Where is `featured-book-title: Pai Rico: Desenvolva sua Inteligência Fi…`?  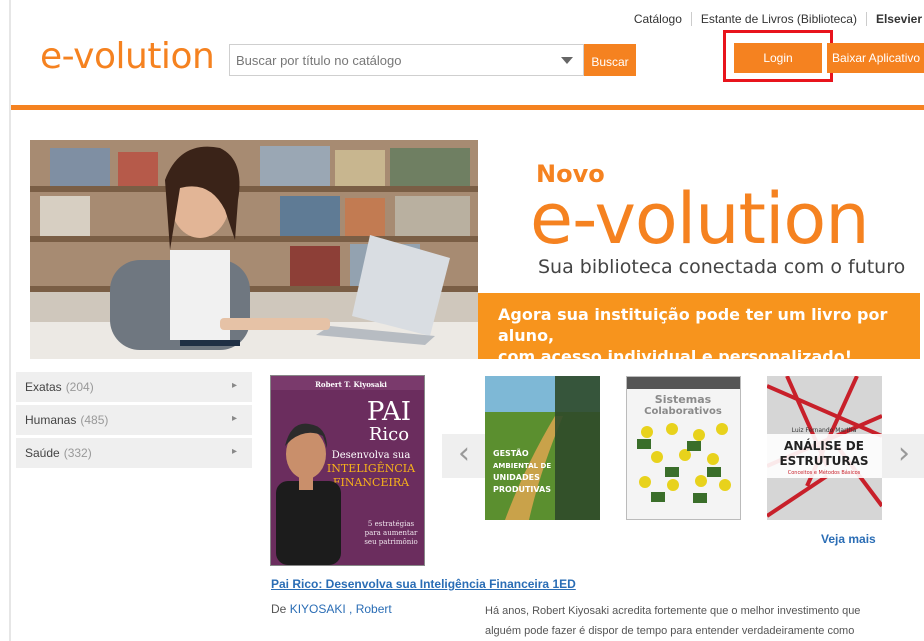
featured-book-title: Pai Rico: Desenvolva sua Inteligência Fi… is located at coordinates (423, 584).